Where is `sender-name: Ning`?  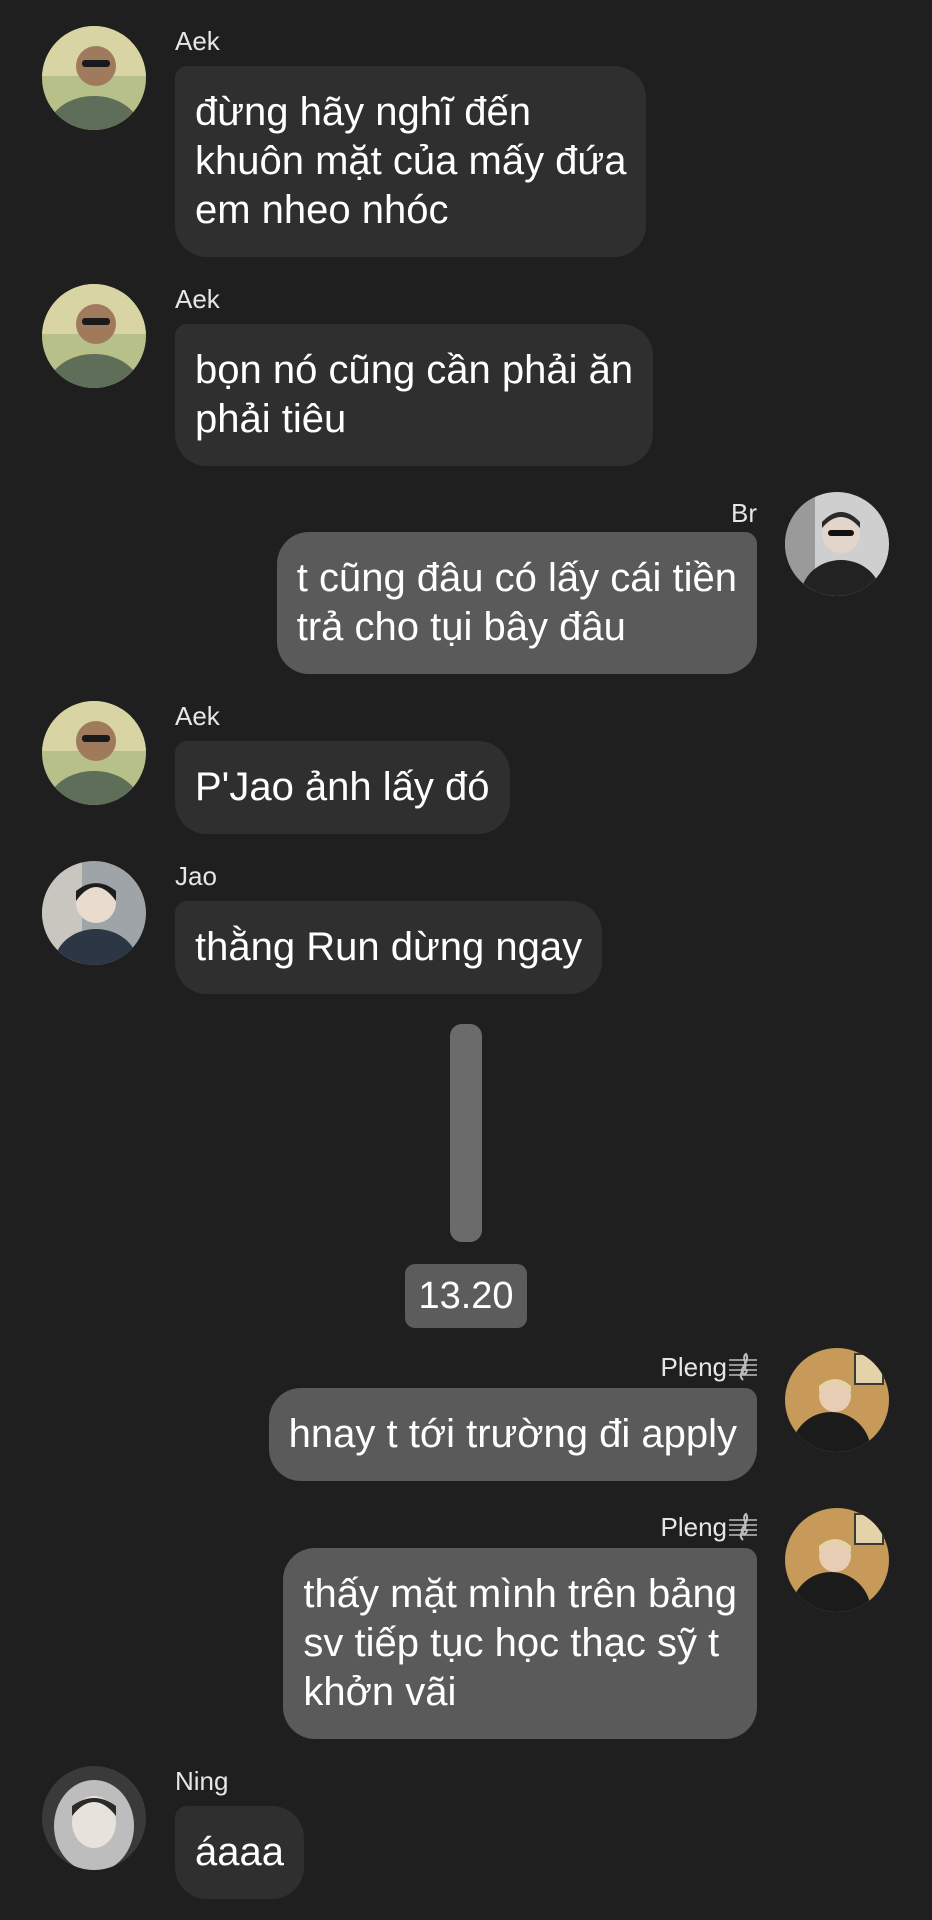
sender-name: Ning is located at coordinates (202, 1781).